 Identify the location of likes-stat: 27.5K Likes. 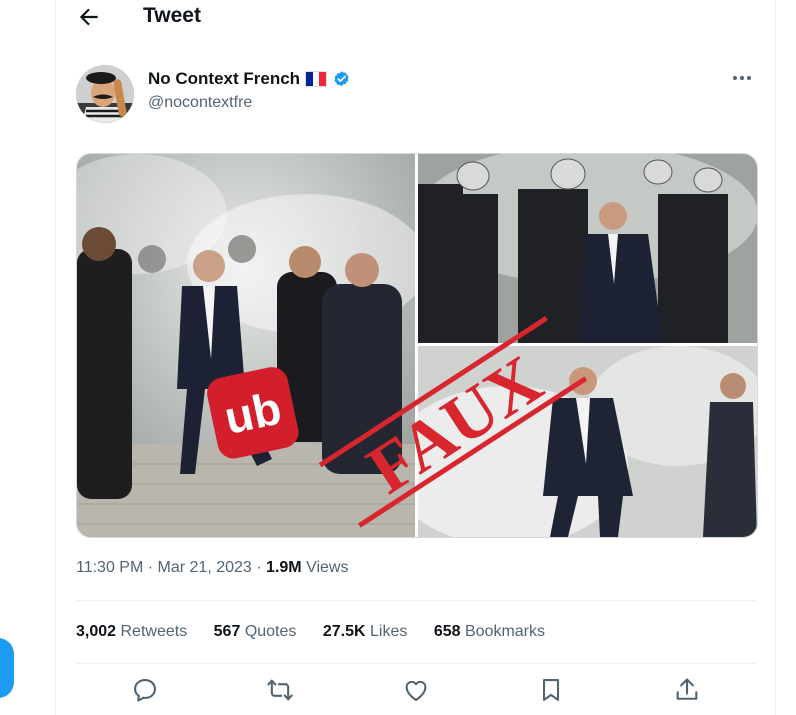
(365, 631).